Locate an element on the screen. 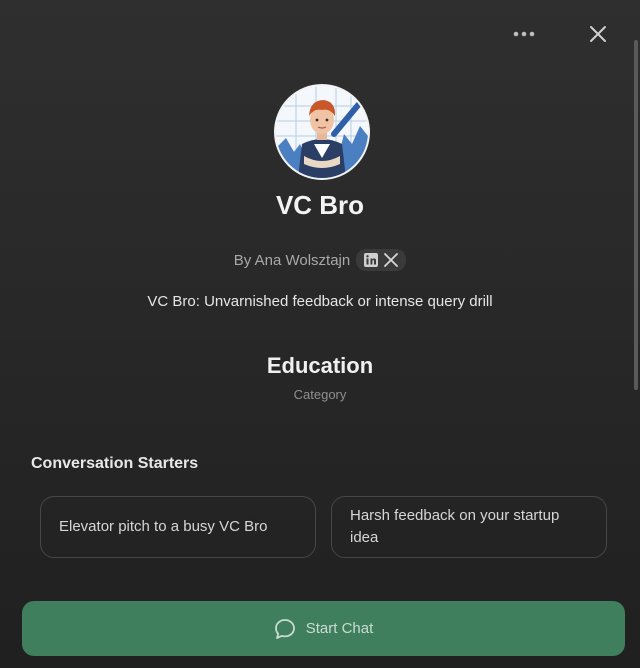  more-horizontal-icon is located at coordinates (524, 34).